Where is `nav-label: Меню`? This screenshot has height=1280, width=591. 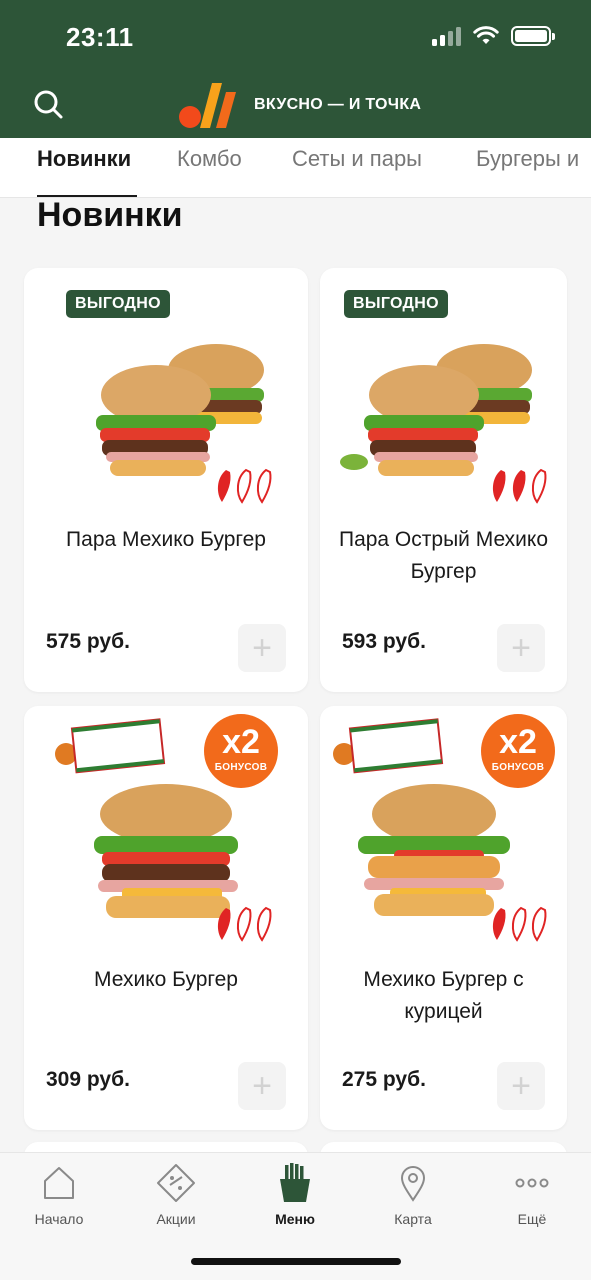
nav-label: Меню is located at coordinates (295, 1219).